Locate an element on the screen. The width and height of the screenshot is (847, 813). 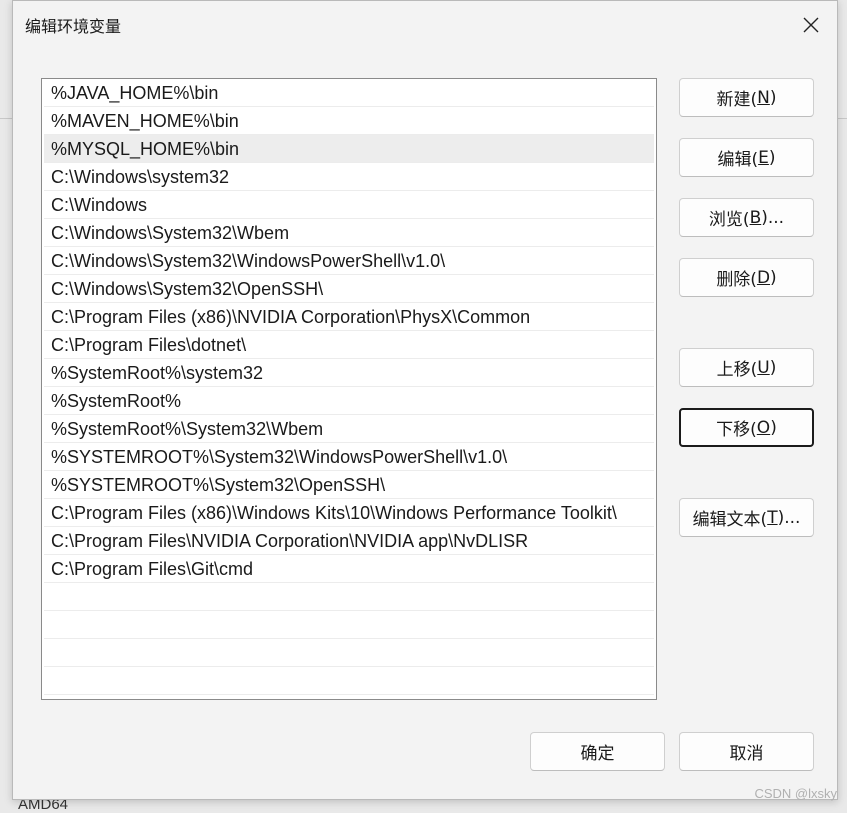
dialog-title: 编辑环境变量 is located at coordinates (73, 25).